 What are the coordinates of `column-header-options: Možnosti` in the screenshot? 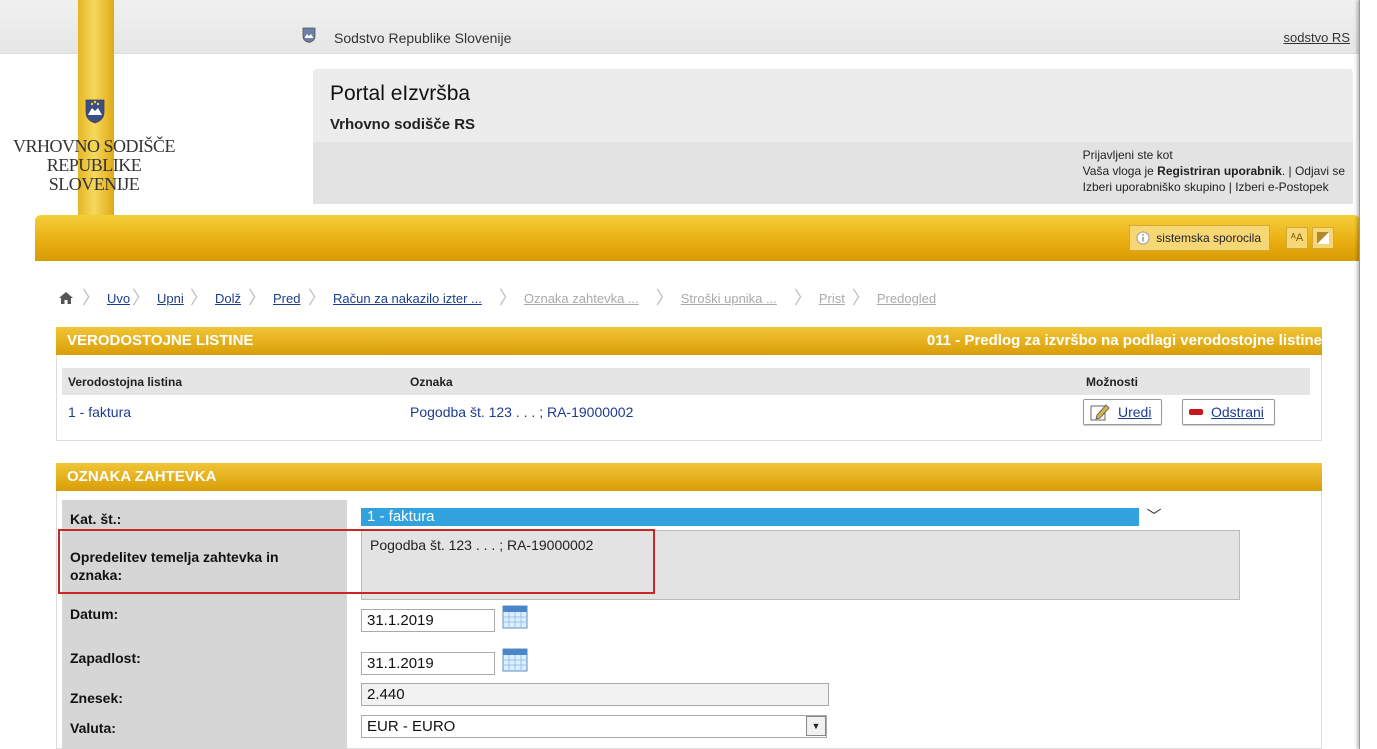 It's located at (1112, 382).